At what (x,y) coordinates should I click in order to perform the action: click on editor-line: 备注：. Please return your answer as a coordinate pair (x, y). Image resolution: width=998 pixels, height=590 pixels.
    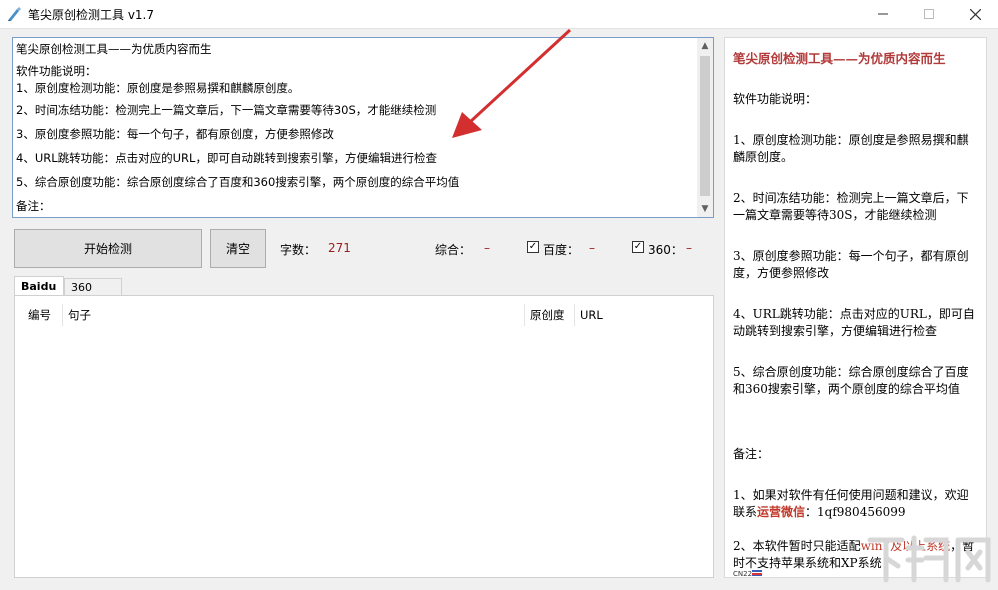
    Looking at the image, I should click on (33, 206).